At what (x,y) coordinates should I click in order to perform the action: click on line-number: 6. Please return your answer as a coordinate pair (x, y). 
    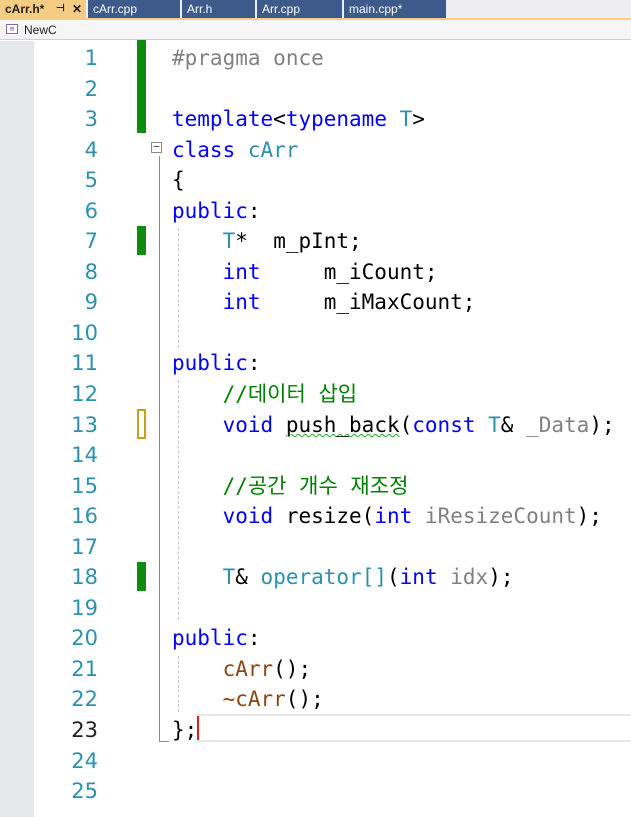
    Looking at the image, I should click on (91, 211).